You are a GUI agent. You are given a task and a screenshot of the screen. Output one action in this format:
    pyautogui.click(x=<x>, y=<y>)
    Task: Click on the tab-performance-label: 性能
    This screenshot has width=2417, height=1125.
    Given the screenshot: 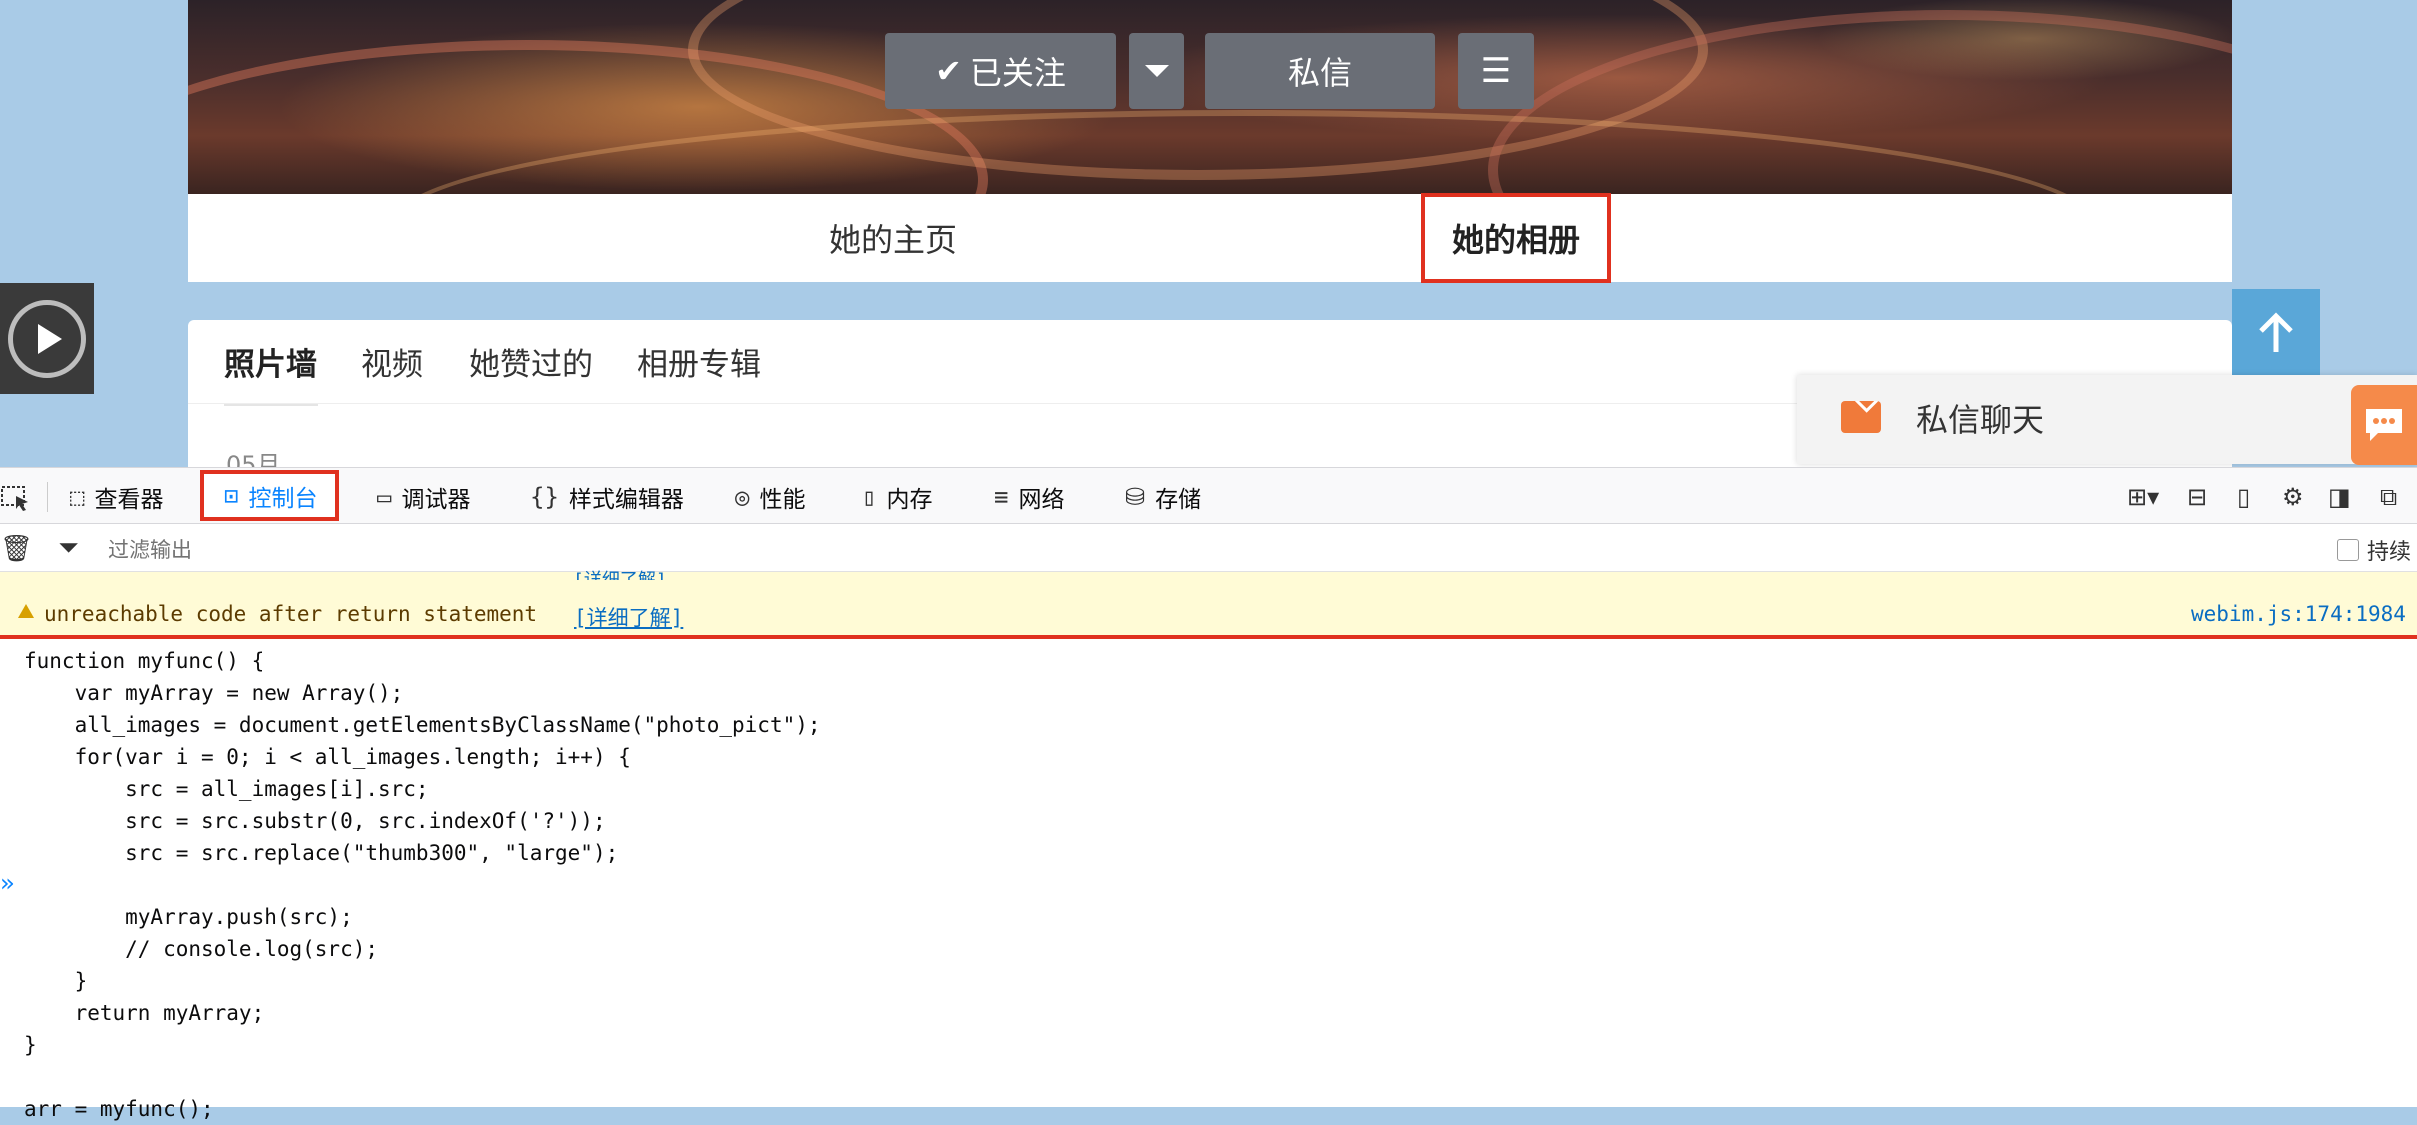 What is the action you would take?
    pyautogui.click(x=782, y=499)
    